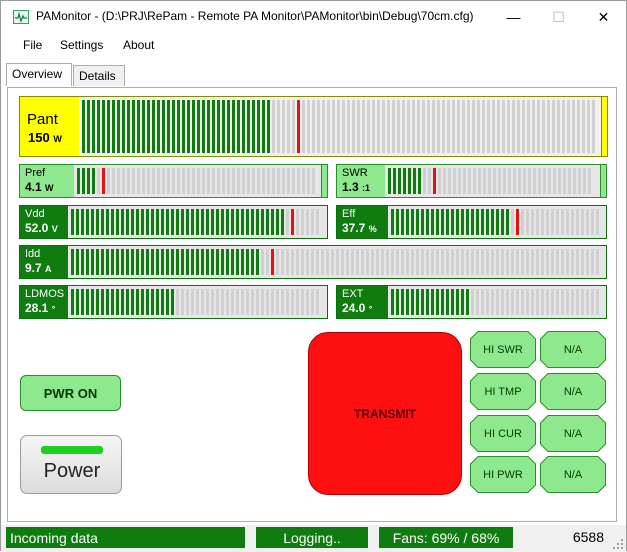 The height and width of the screenshot is (552, 627). Describe the element at coordinates (361, 181) in the screenshot. I see `swr-label-box: SWR 1.3 :1` at that location.